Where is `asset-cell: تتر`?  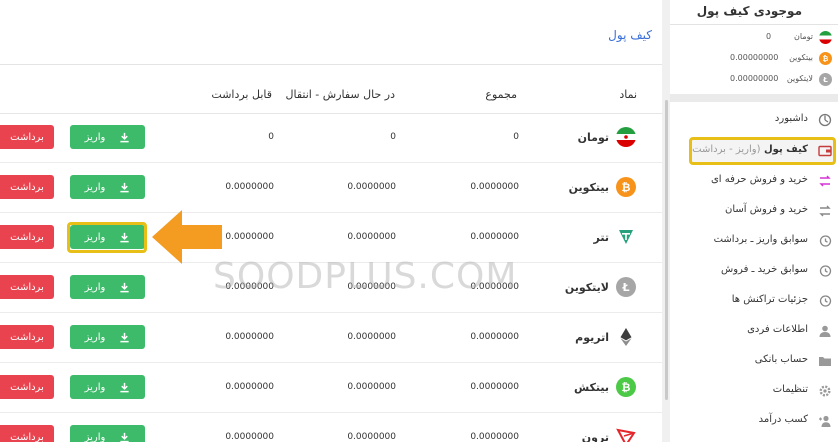
asset-cell: تتر is located at coordinates (615, 237).